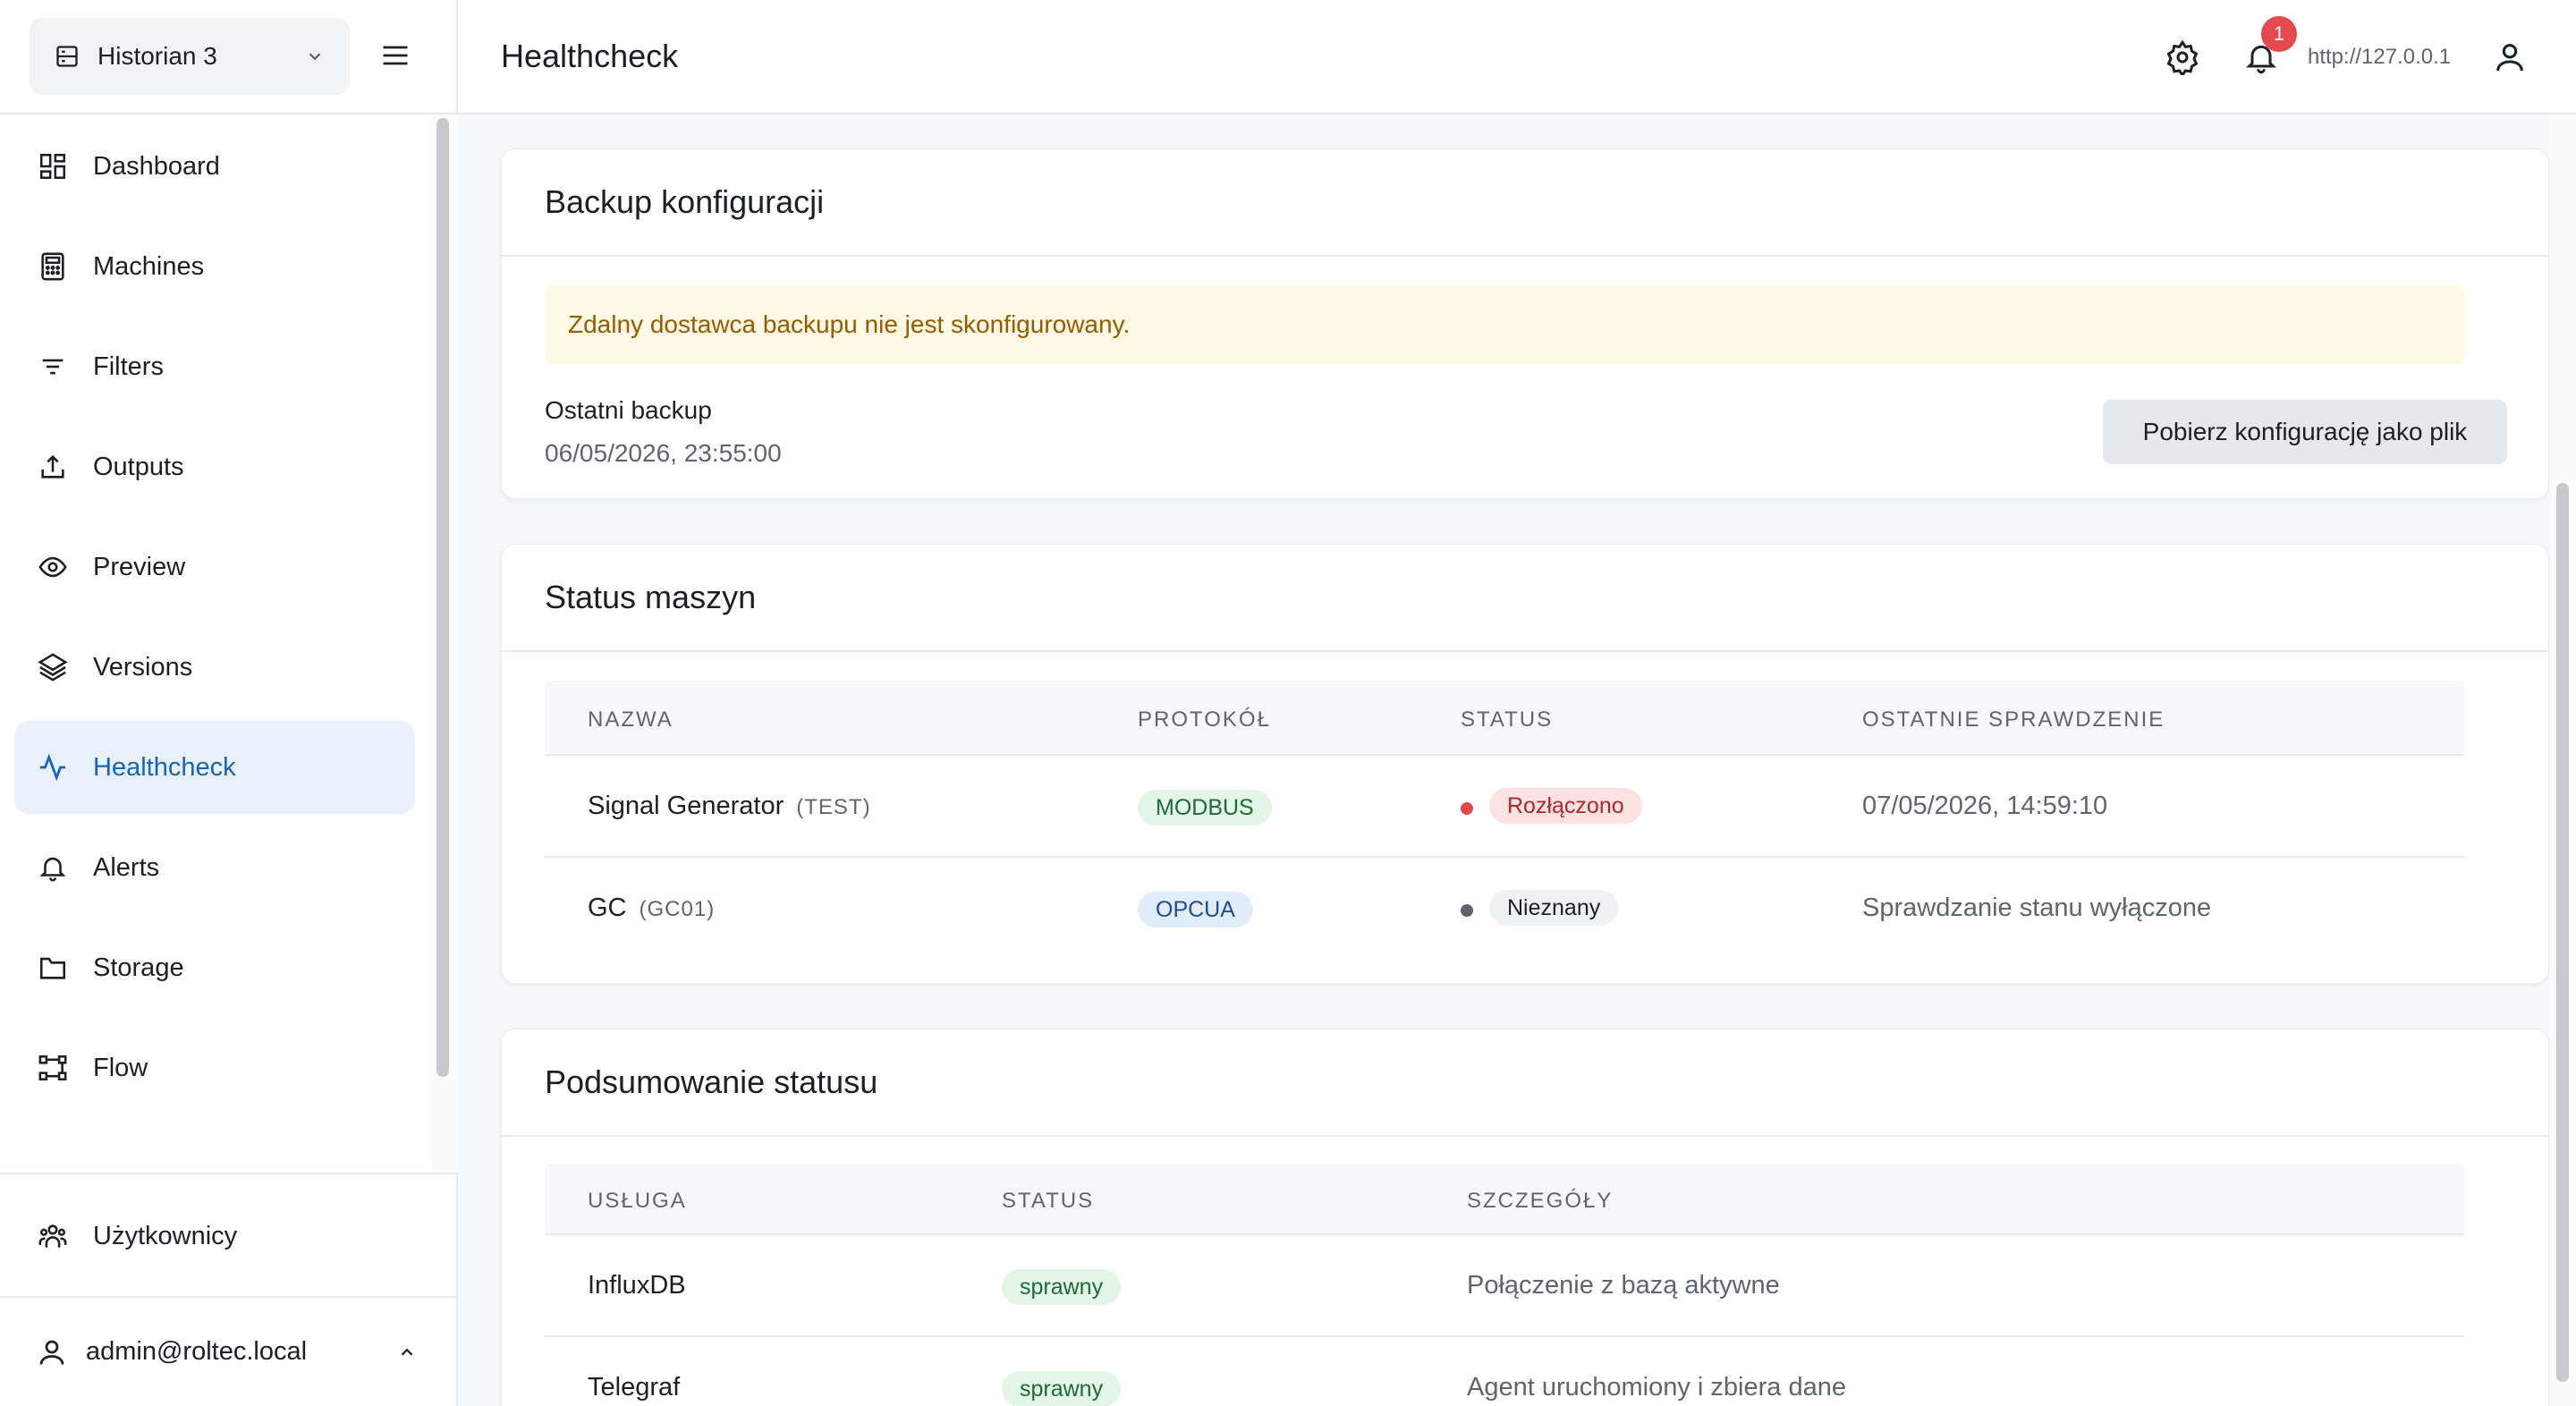 The width and height of the screenshot is (2576, 1406). I want to click on instance-label: Historian 3, so click(157, 56).